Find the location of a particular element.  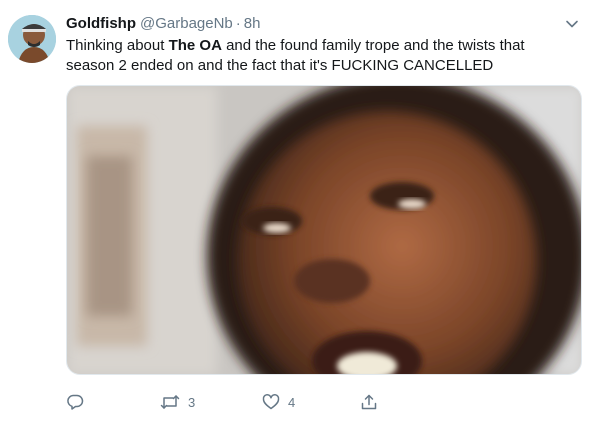

heart-icon is located at coordinates (271, 402).